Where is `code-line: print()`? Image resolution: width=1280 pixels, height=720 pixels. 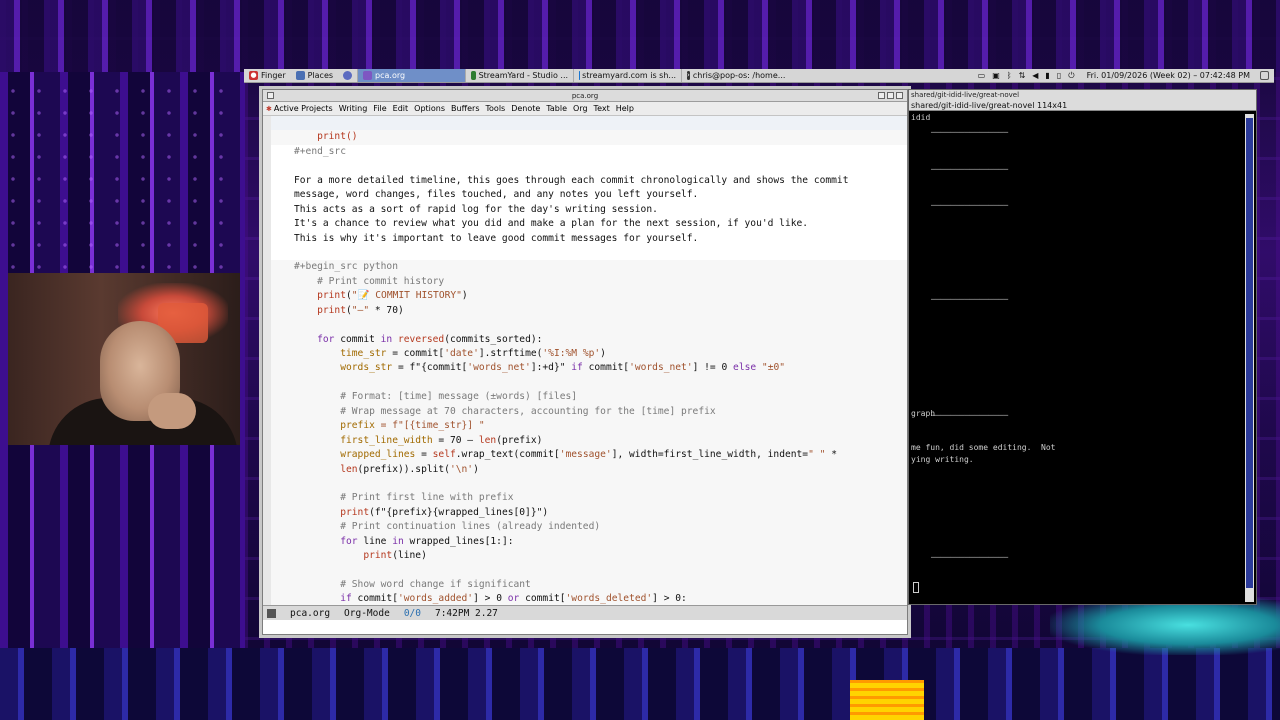 code-line: print() is located at coordinates (585, 137).